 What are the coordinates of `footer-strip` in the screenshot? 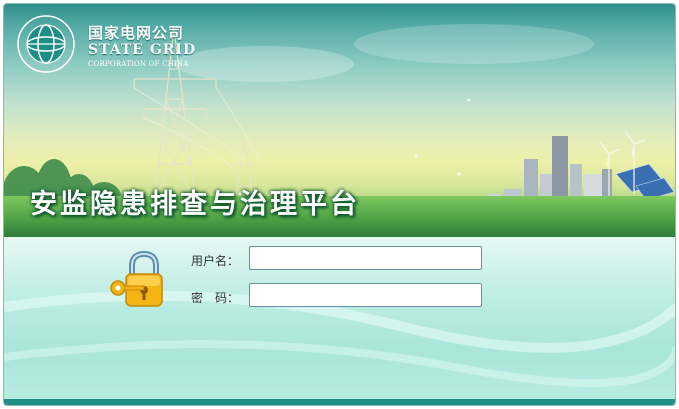 It's located at (339, 402).